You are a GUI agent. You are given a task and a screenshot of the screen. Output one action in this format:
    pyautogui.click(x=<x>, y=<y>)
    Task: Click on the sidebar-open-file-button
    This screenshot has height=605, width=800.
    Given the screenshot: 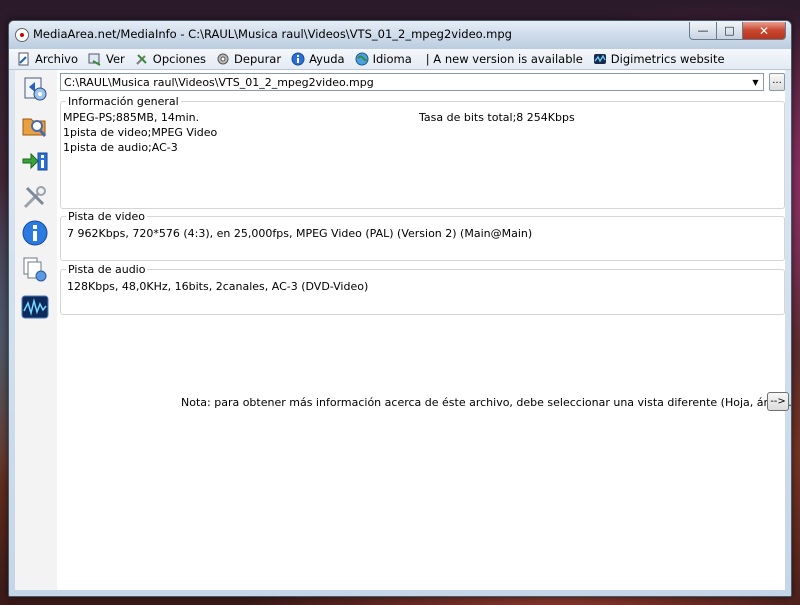 What is the action you would take?
    pyautogui.click(x=35, y=89)
    